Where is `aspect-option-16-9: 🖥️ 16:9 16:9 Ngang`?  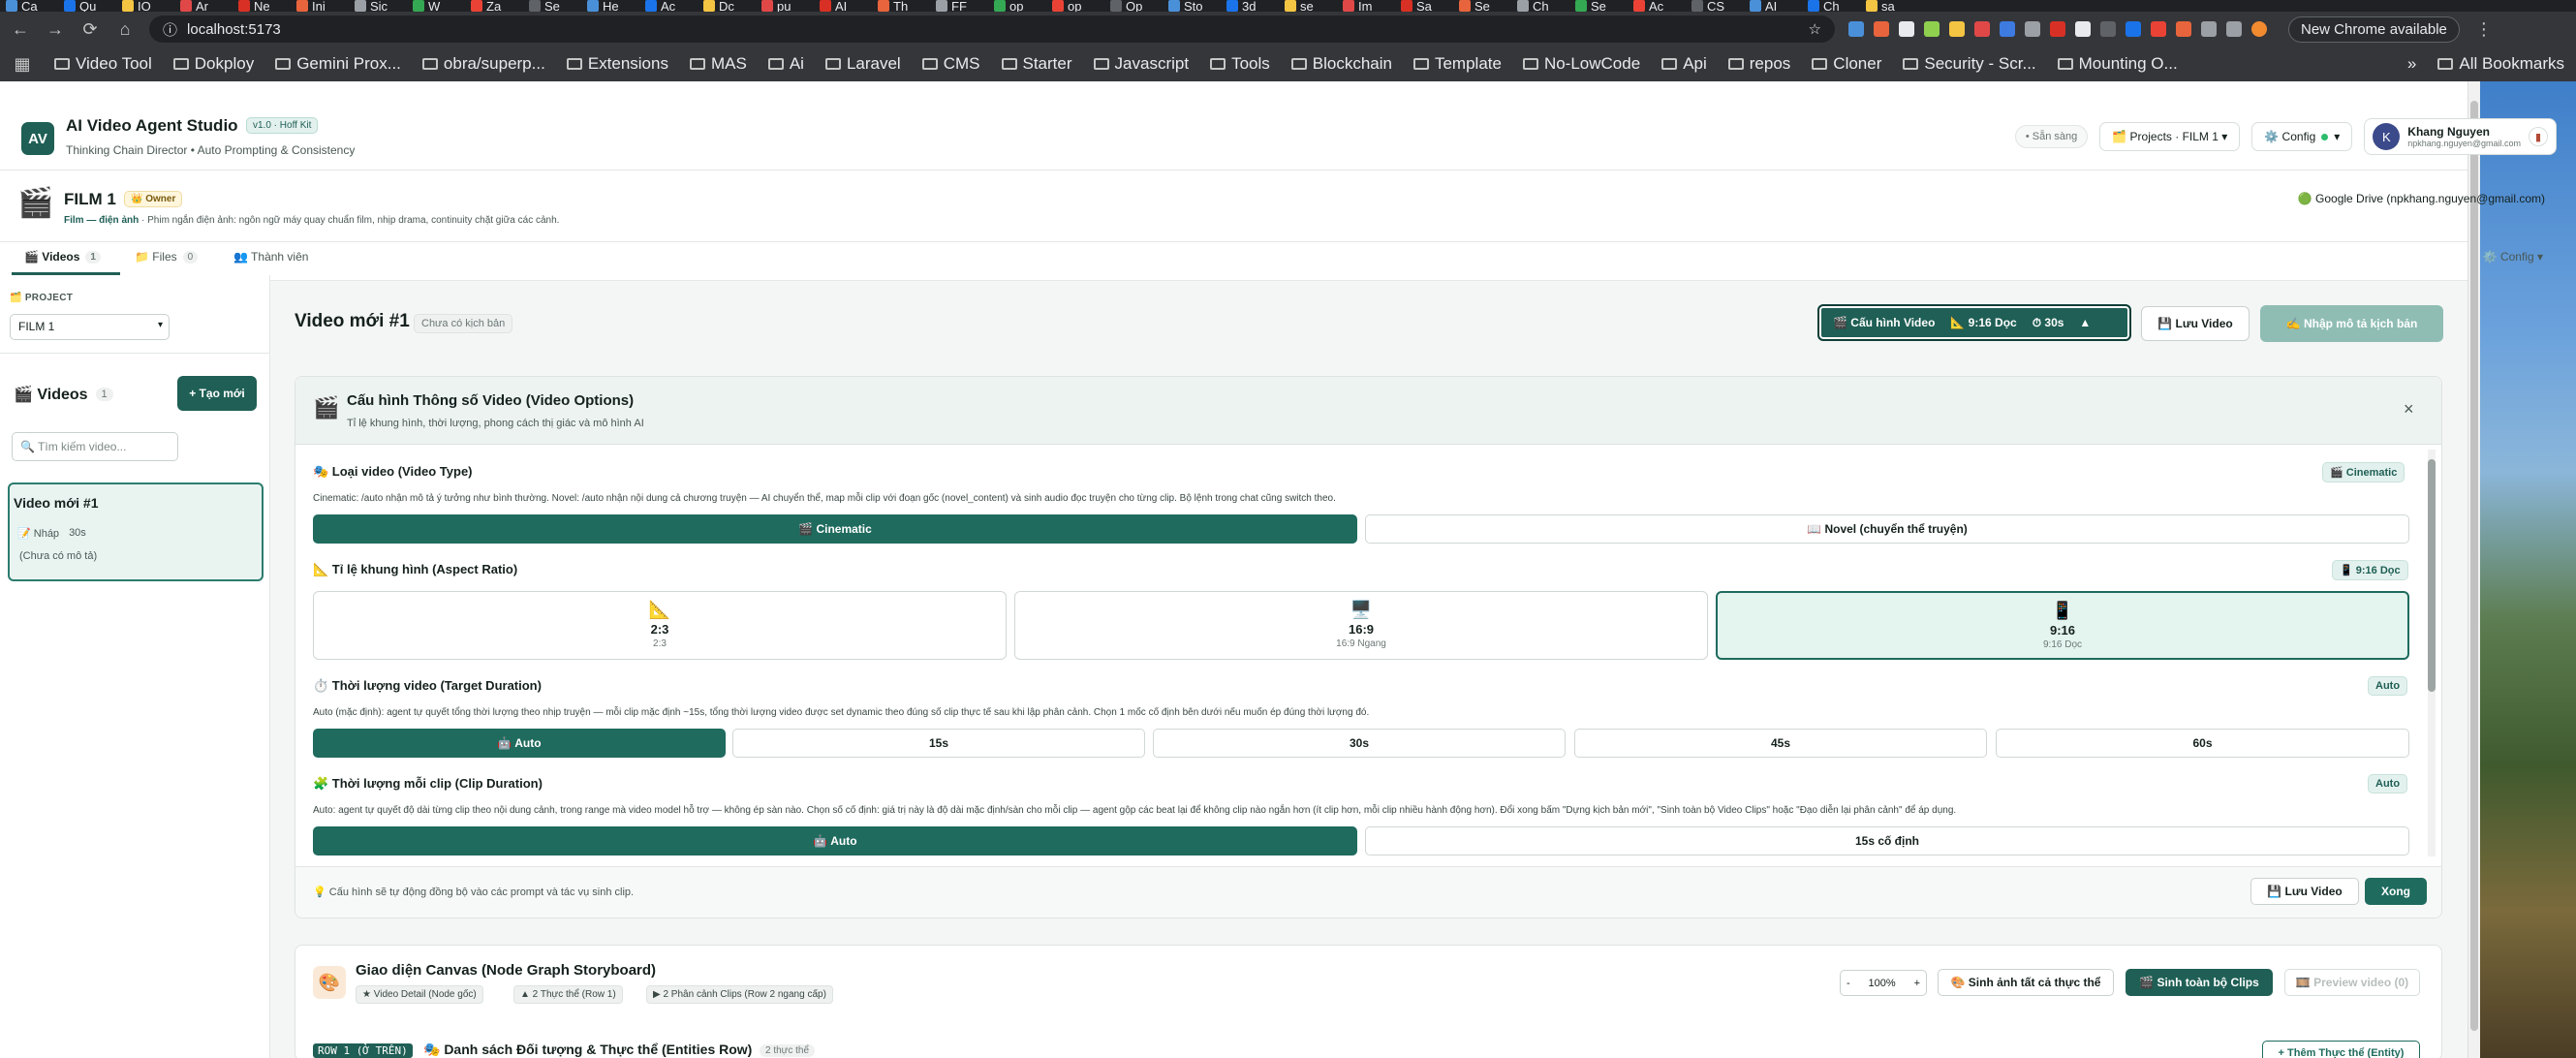 aspect-option-16-9: 🖥️ 16:9 16:9 Ngang is located at coordinates (1361, 626).